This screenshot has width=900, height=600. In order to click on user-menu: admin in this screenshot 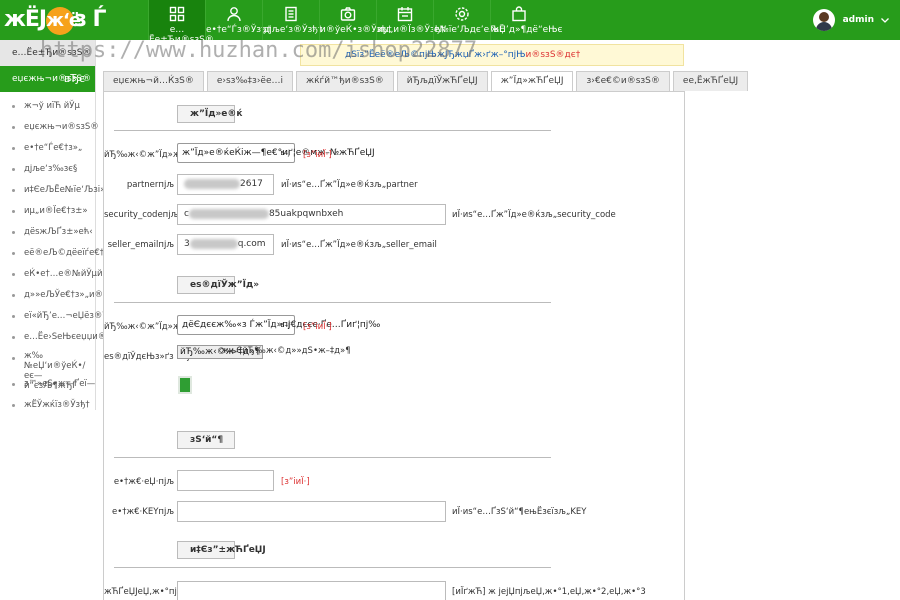, I will do `click(851, 20)`.